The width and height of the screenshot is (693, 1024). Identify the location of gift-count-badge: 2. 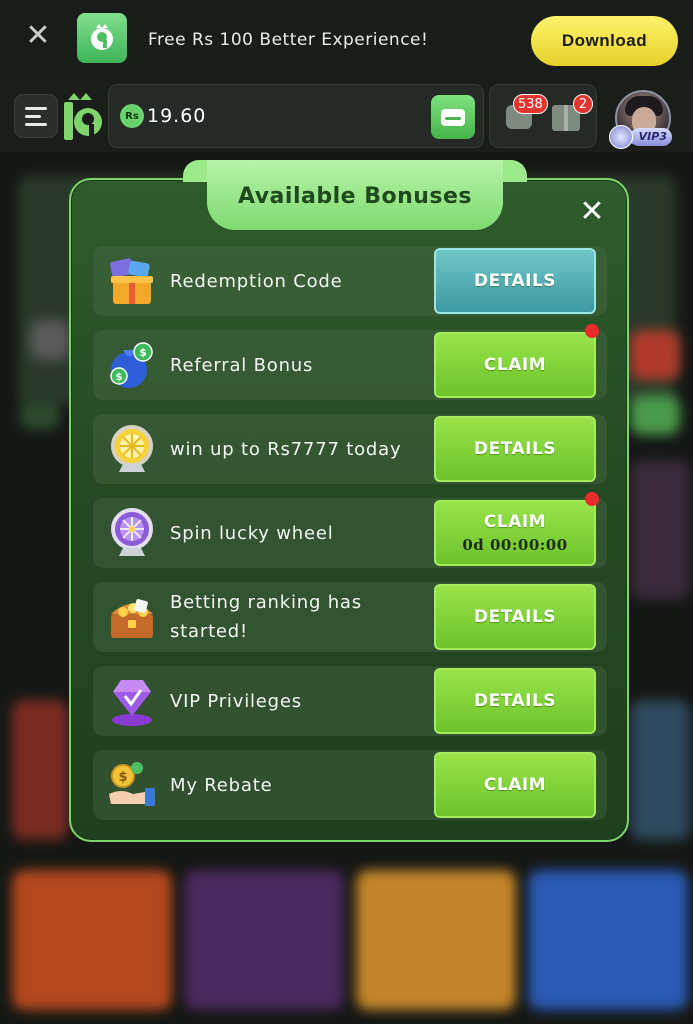
(583, 104).